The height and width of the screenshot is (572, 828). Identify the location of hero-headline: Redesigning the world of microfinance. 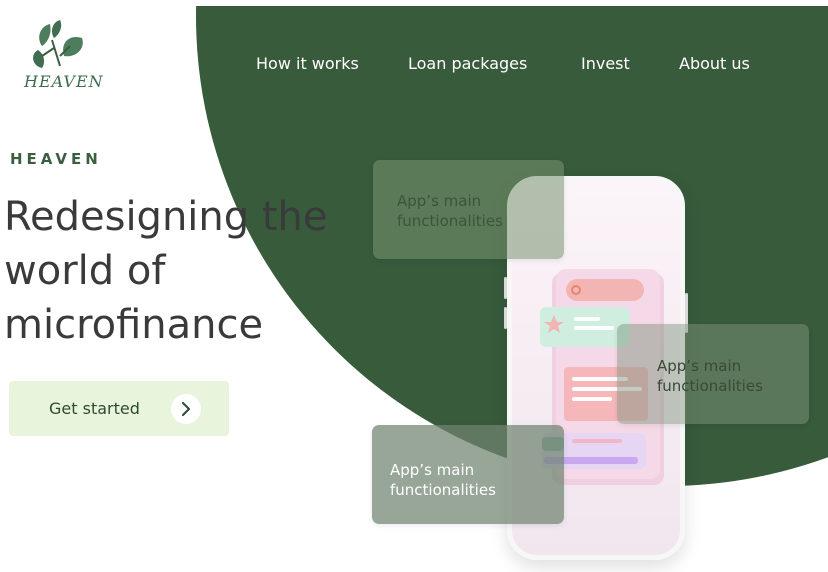
(184, 271).